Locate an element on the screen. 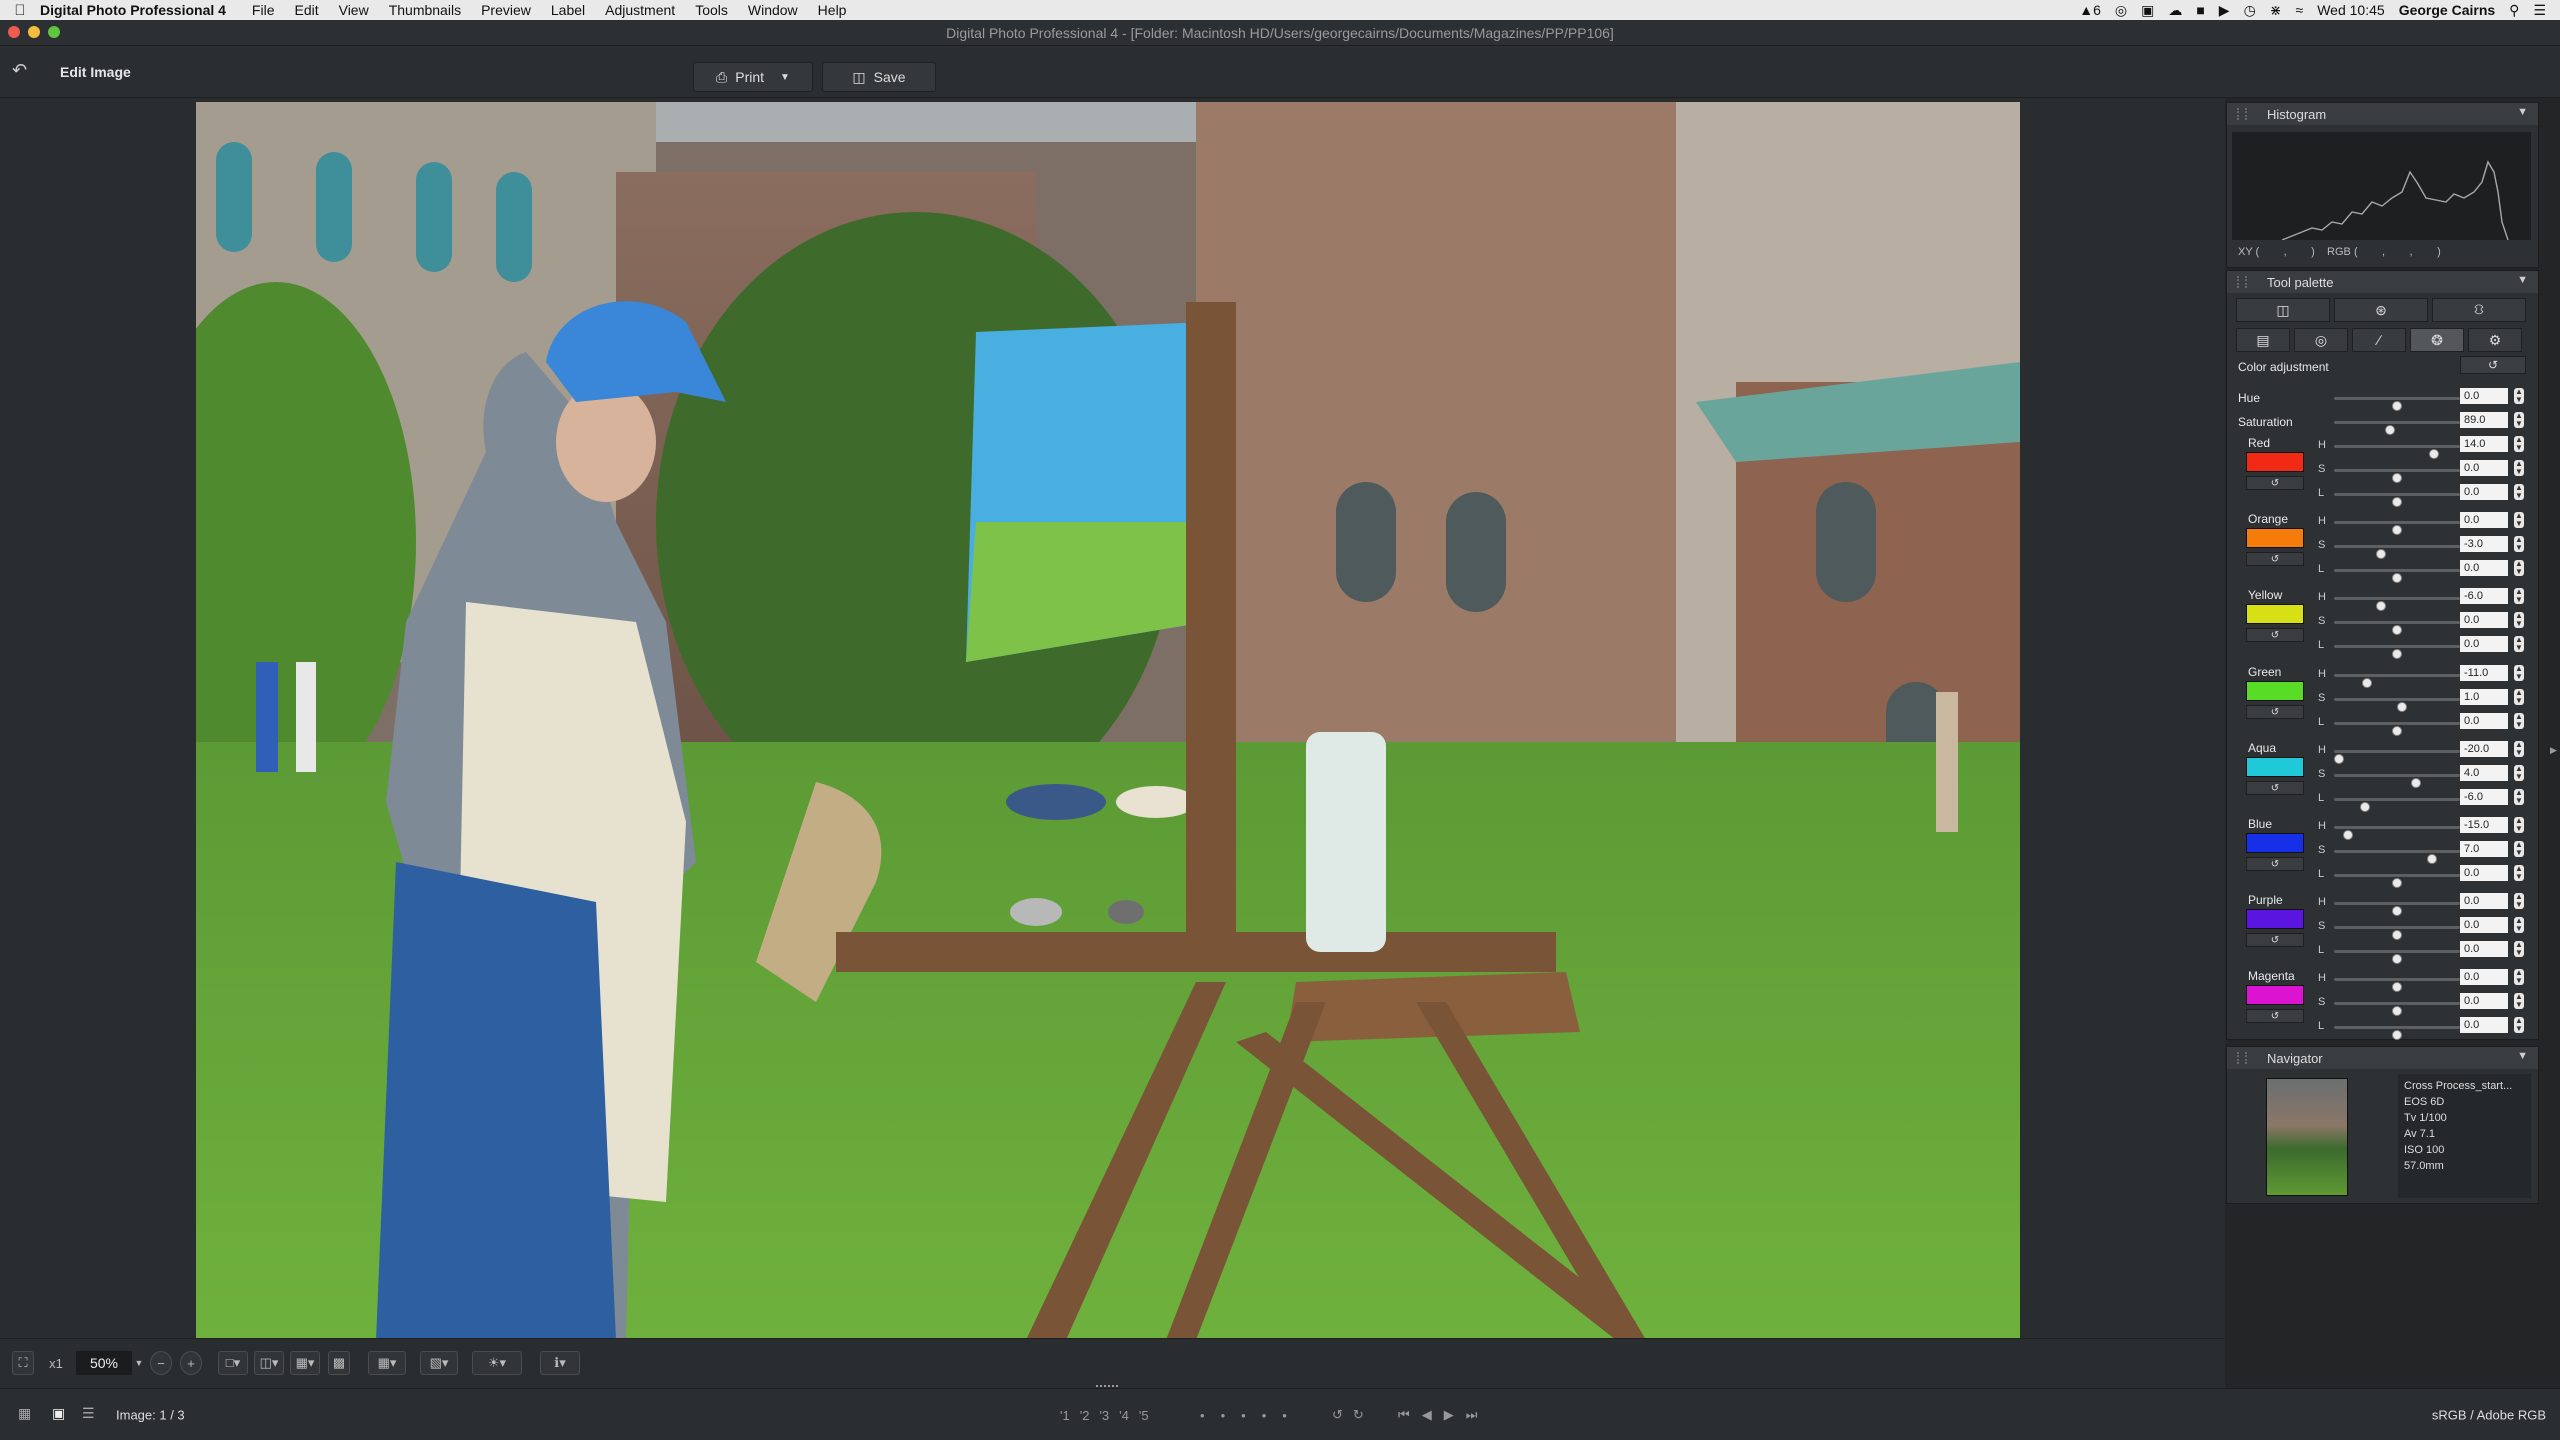  magenta-h-stepper: ▲ ▼ is located at coordinates (2519, 977).